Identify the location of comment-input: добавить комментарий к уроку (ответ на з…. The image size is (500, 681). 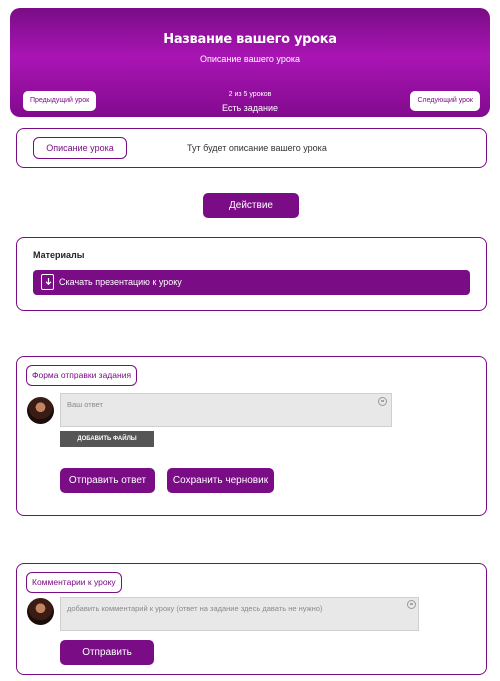
(239, 614).